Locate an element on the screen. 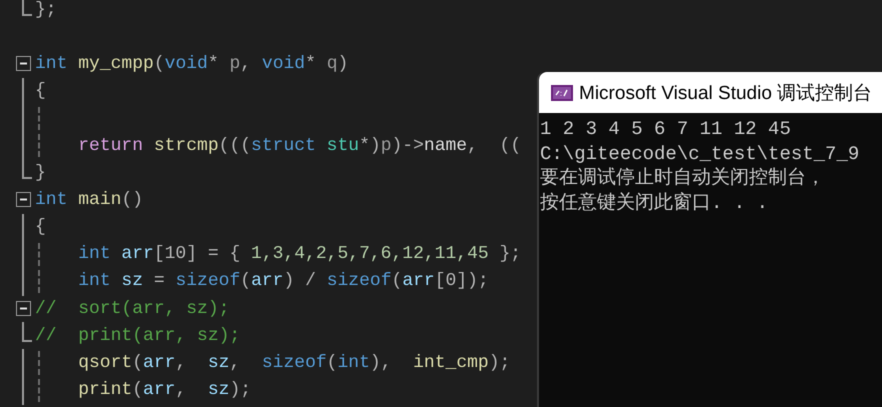  console-output: 1 2 3 4 5 6 7 11 12 45 is located at coordinates (666, 129).